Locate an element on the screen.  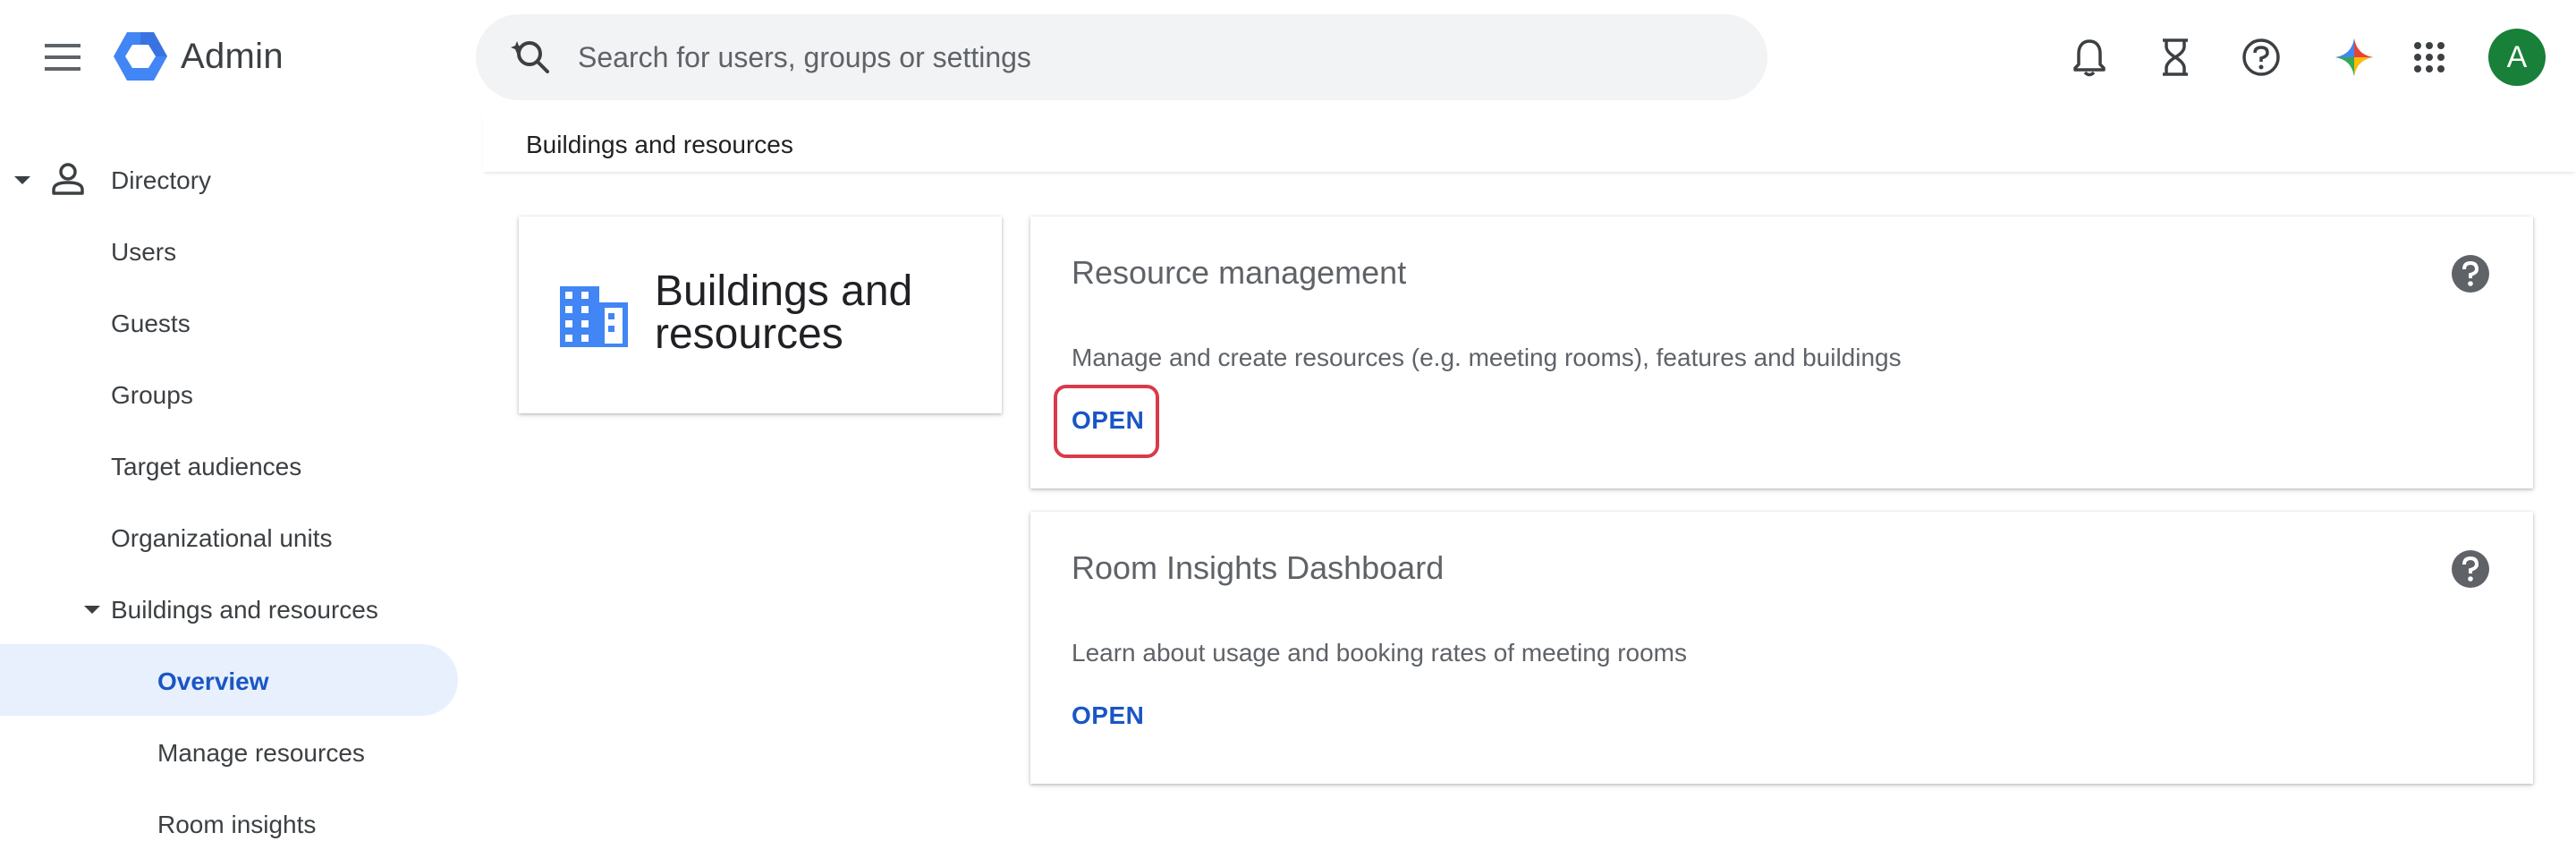
sidebar-item-buildings-and-resources: Buildings and resources is located at coordinates (244, 610).